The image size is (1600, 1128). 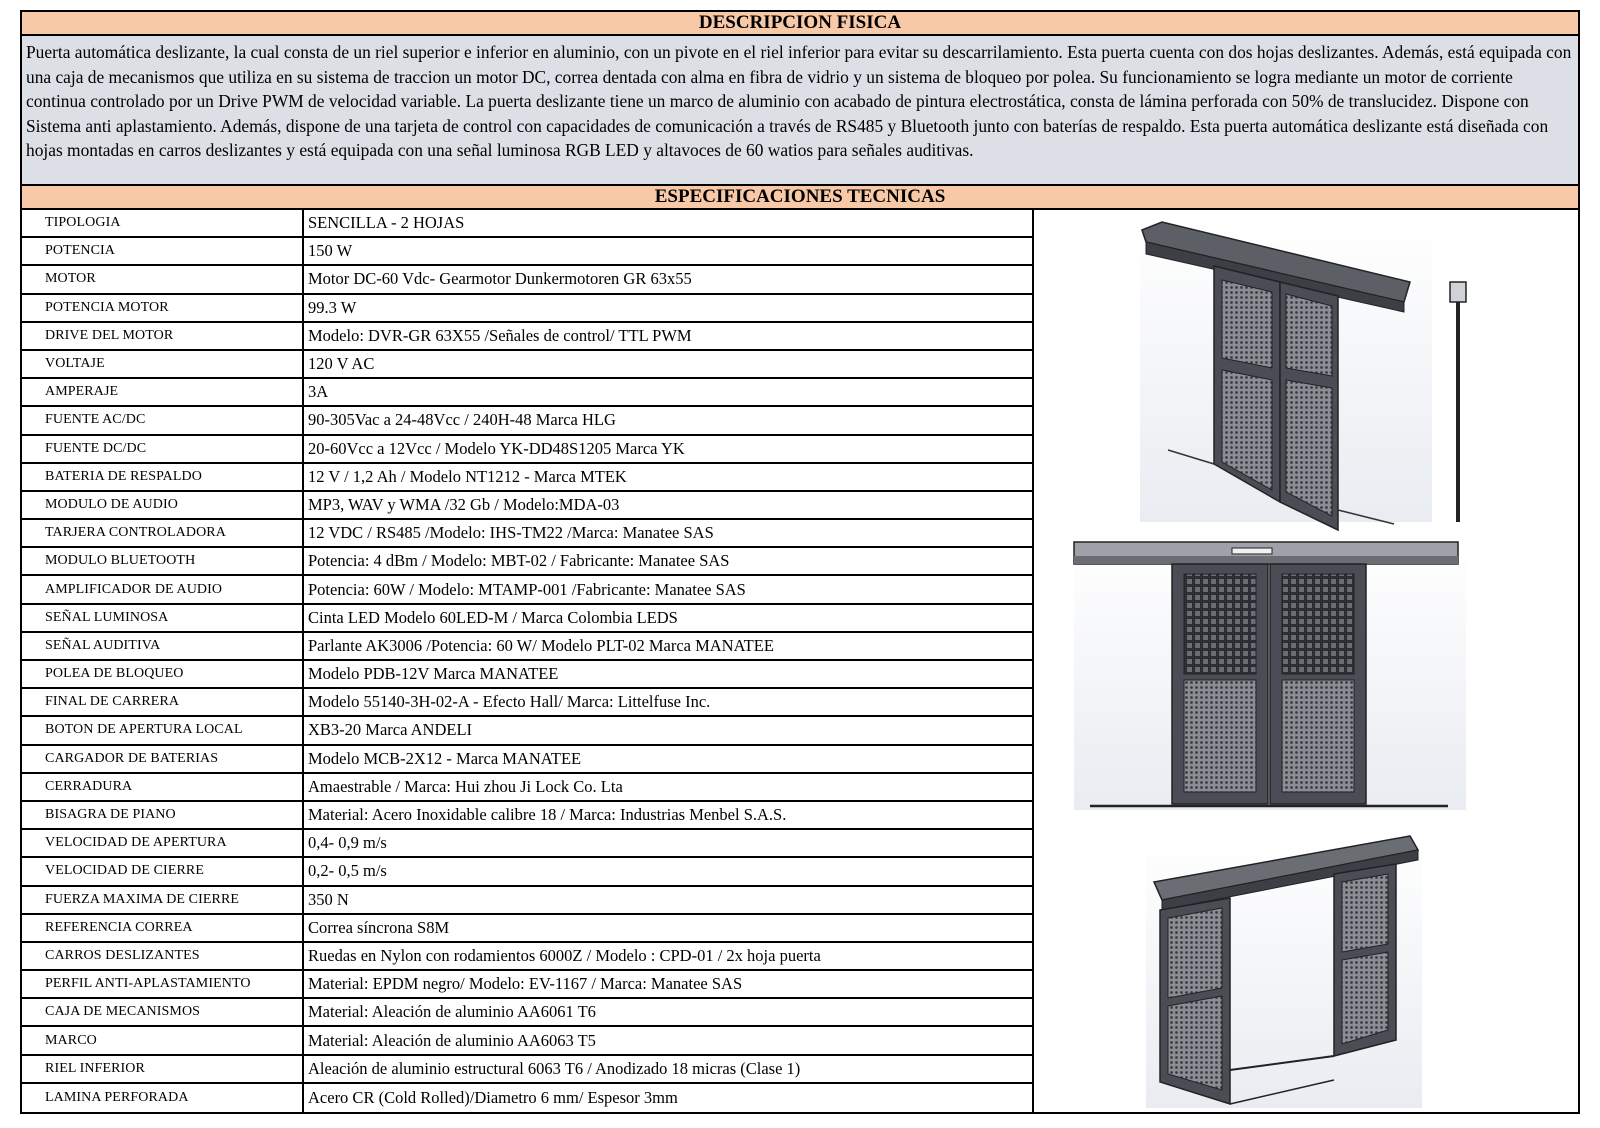 I want to click on spec-value: MP3, WAV y WMA /32 Gb / Modelo:MDA-03, so click(x=464, y=504).